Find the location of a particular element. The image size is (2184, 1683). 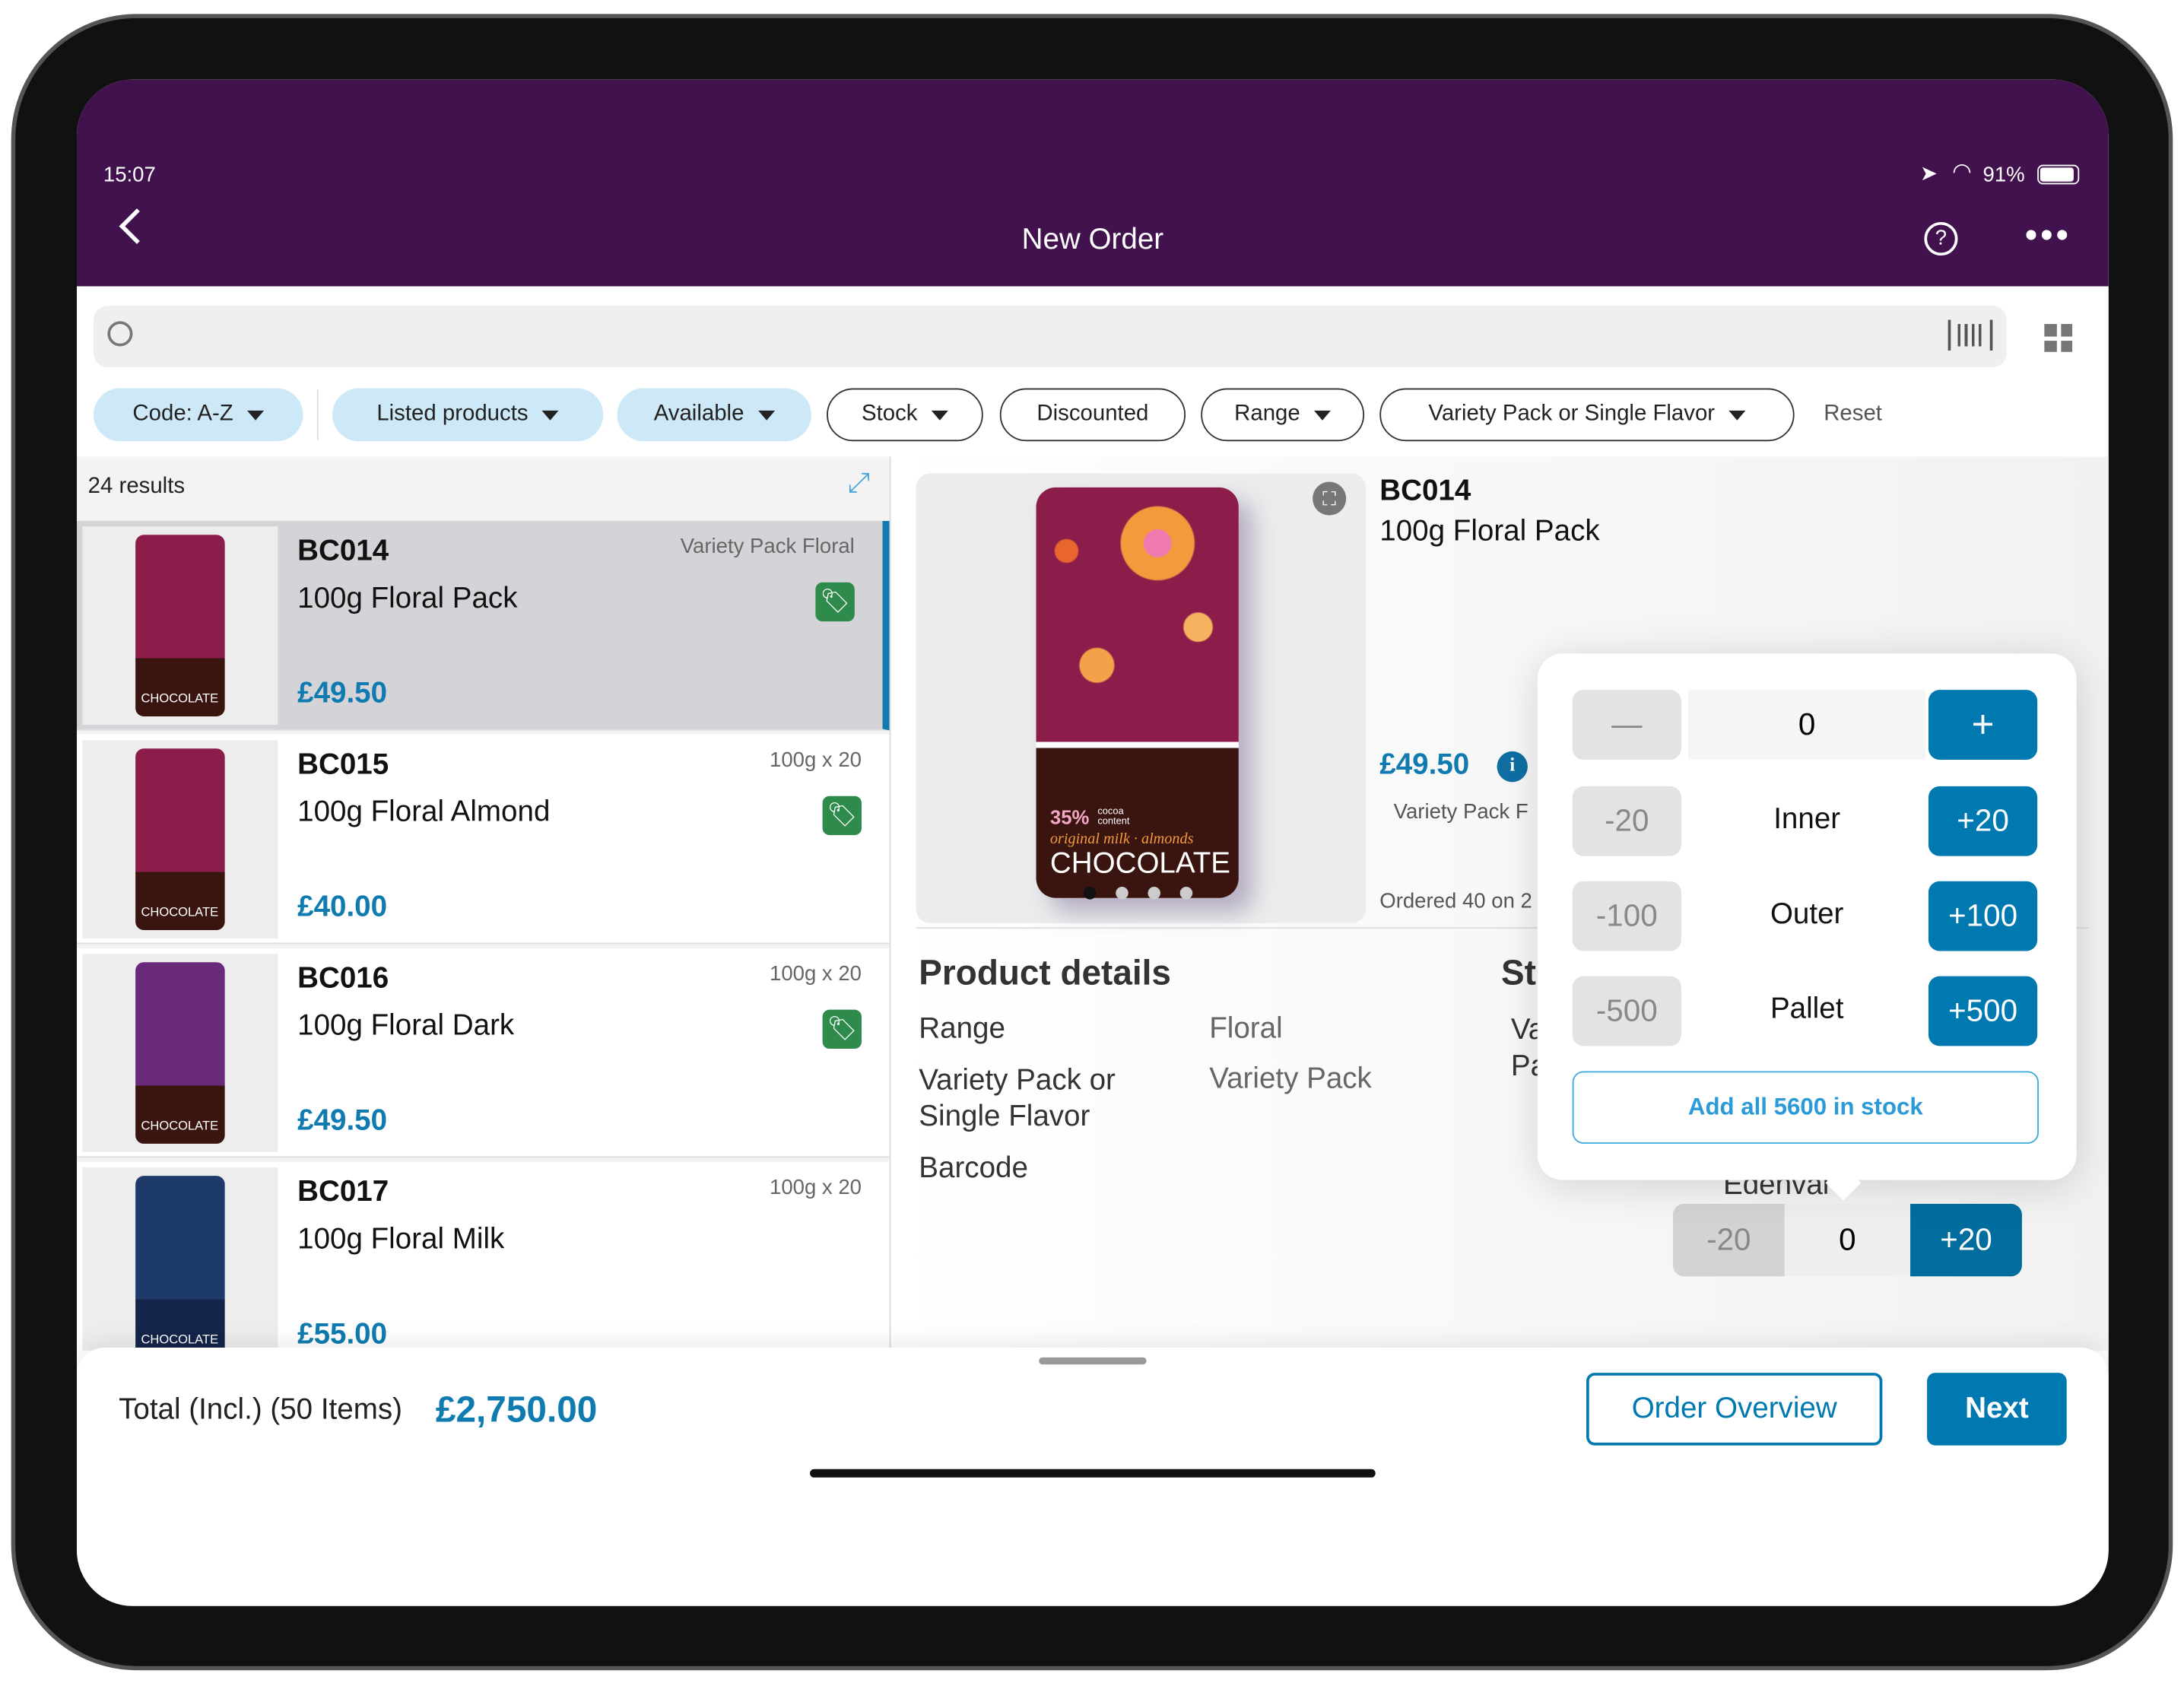

section-title: Product details is located at coordinates (1045, 973).